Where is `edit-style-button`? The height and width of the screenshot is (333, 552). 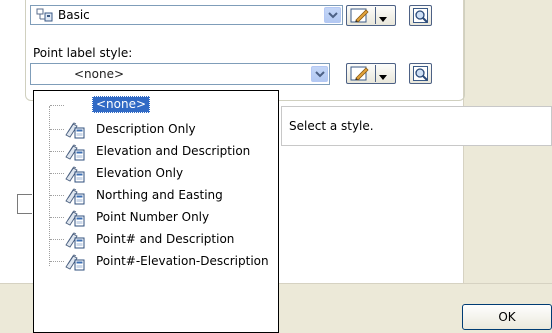
edit-style-button is located at coordinates (371, 15).